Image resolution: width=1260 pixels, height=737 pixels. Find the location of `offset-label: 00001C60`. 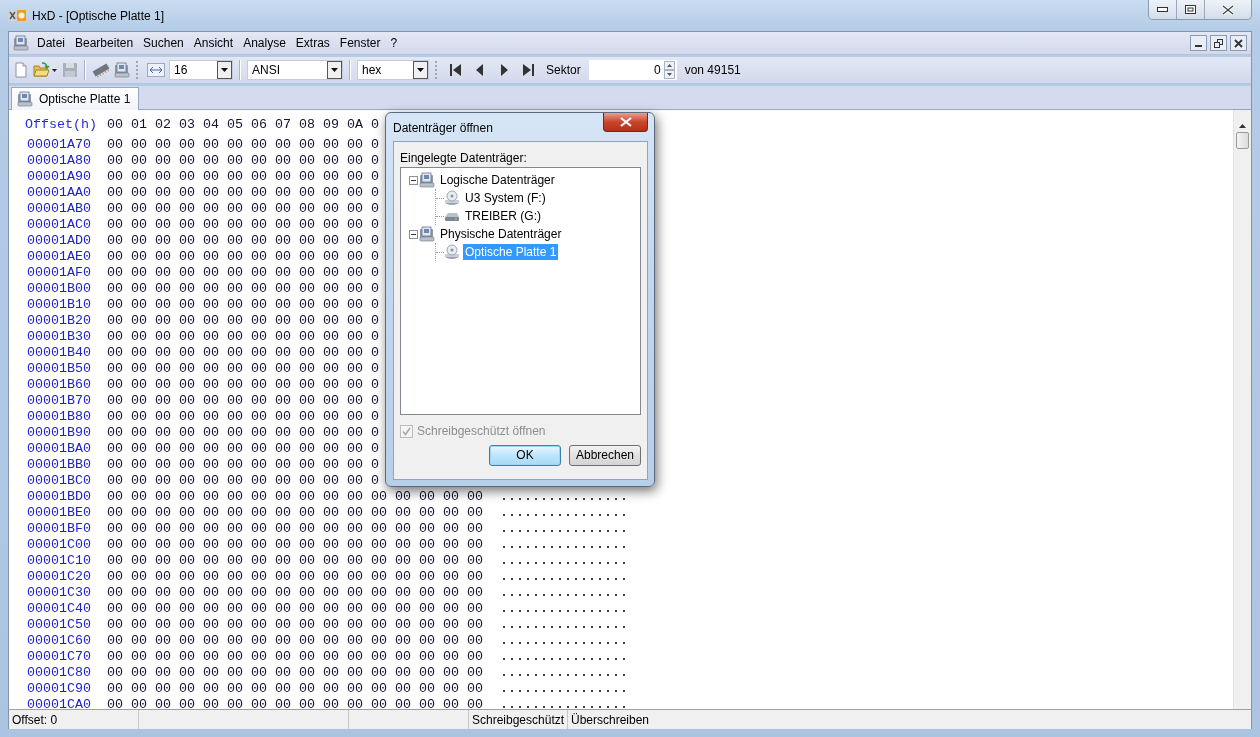

offset-label: 00001C60 is located at coordinates (59, 640).